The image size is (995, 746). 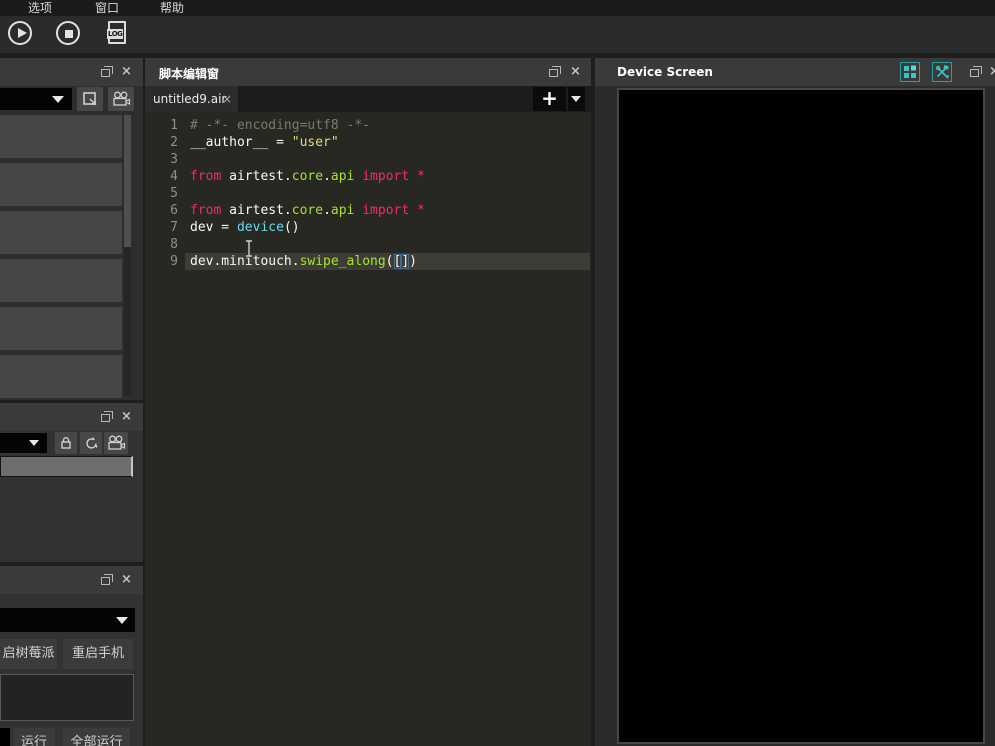 I want to click on menu-bar: 选项 窗口 帮助, so click(x=497, y=8).